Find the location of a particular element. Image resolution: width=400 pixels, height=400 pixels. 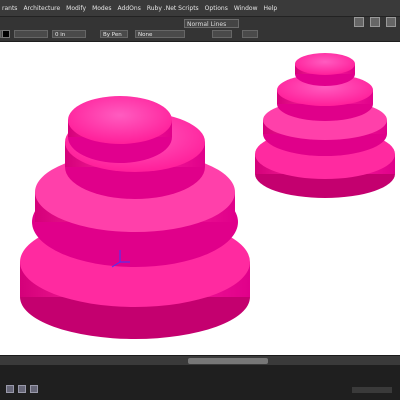

misc-dropdown is located at coordinates (250, 34).